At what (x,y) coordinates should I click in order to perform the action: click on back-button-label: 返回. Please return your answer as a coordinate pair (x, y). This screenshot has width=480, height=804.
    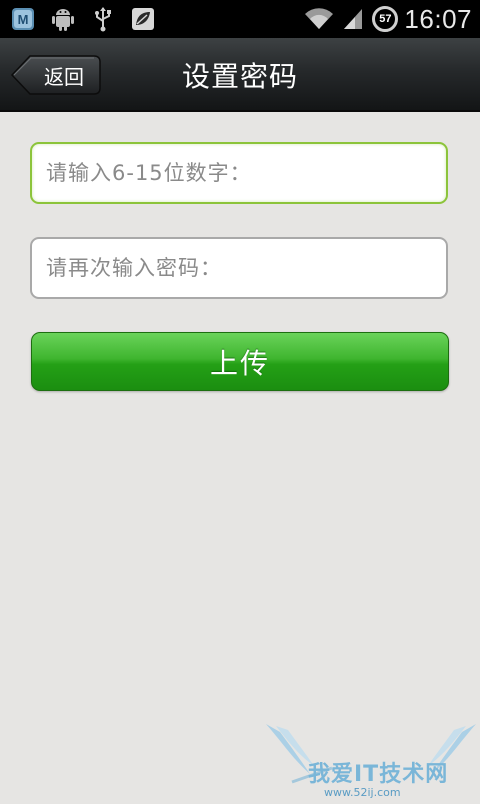
    Looking at the image, I should click on (64, 76).